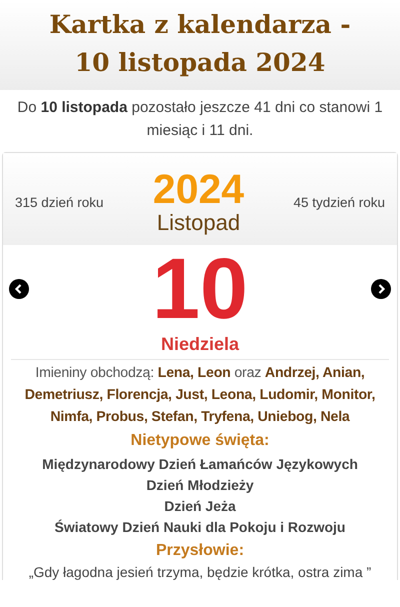  I want to click on previous-day-button, so click(19, 289).